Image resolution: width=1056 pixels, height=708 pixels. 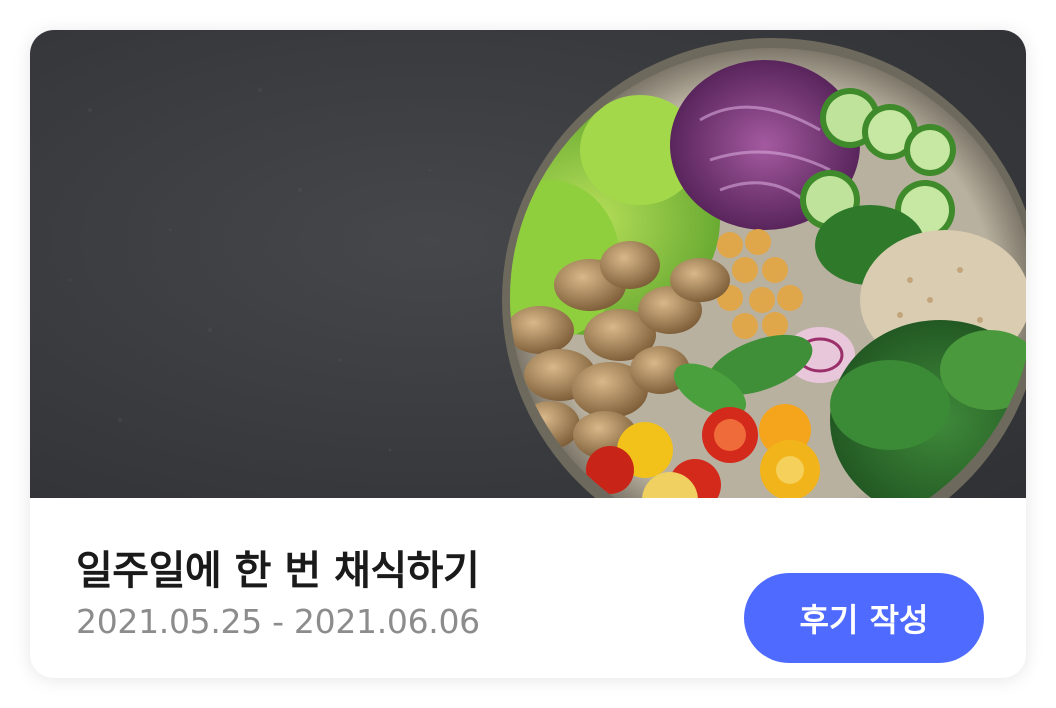 I want to click on write-review-button: 후기 작성, so click(x=864, y=618).